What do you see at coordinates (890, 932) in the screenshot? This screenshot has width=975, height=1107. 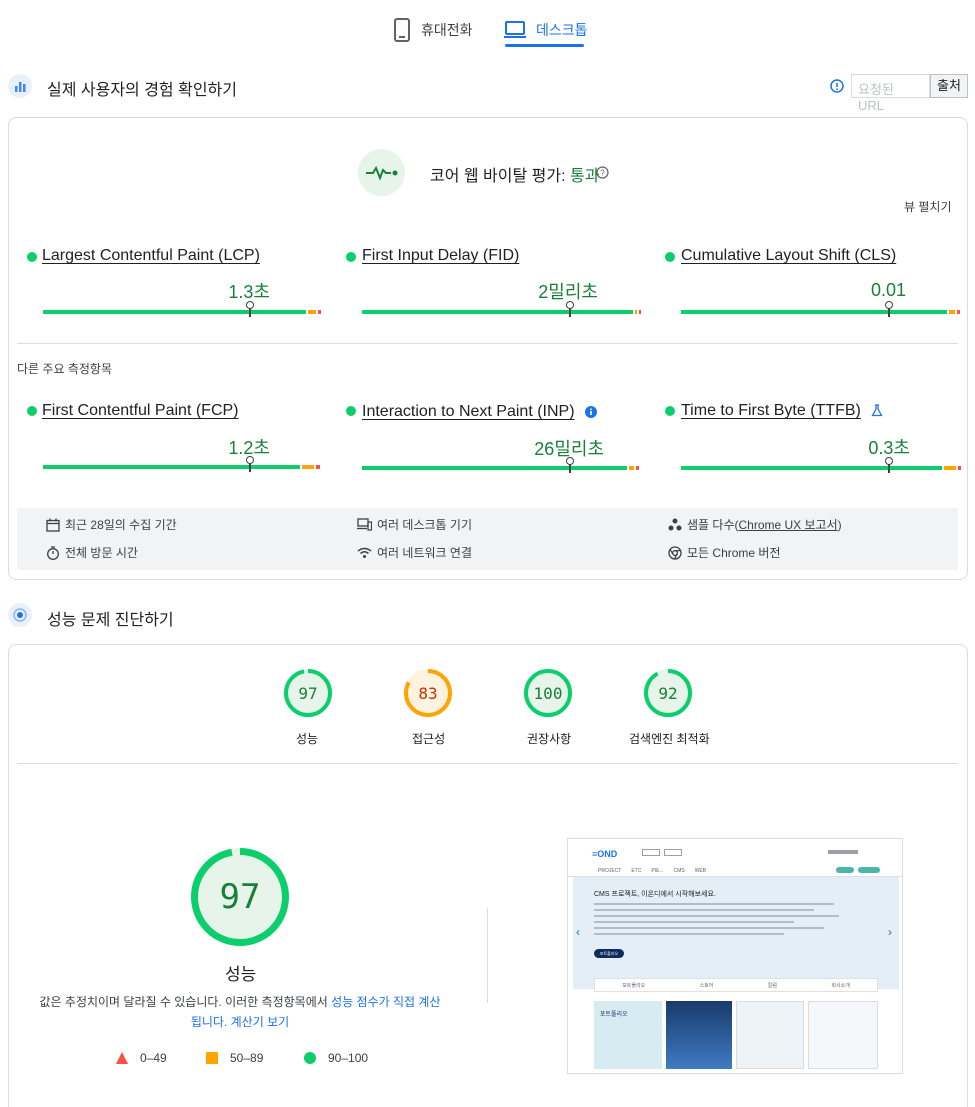 I see `chevron-right-icon: ›` at bounding box center [890, 932].